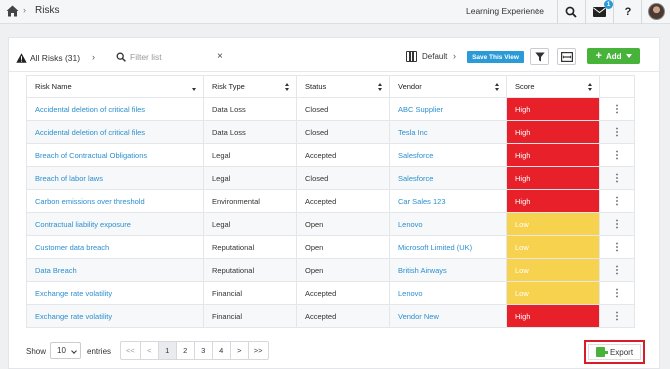 The width and height of the screenshot is (670, 369). I want to click on last-page-button: >>, so click(258, 350).